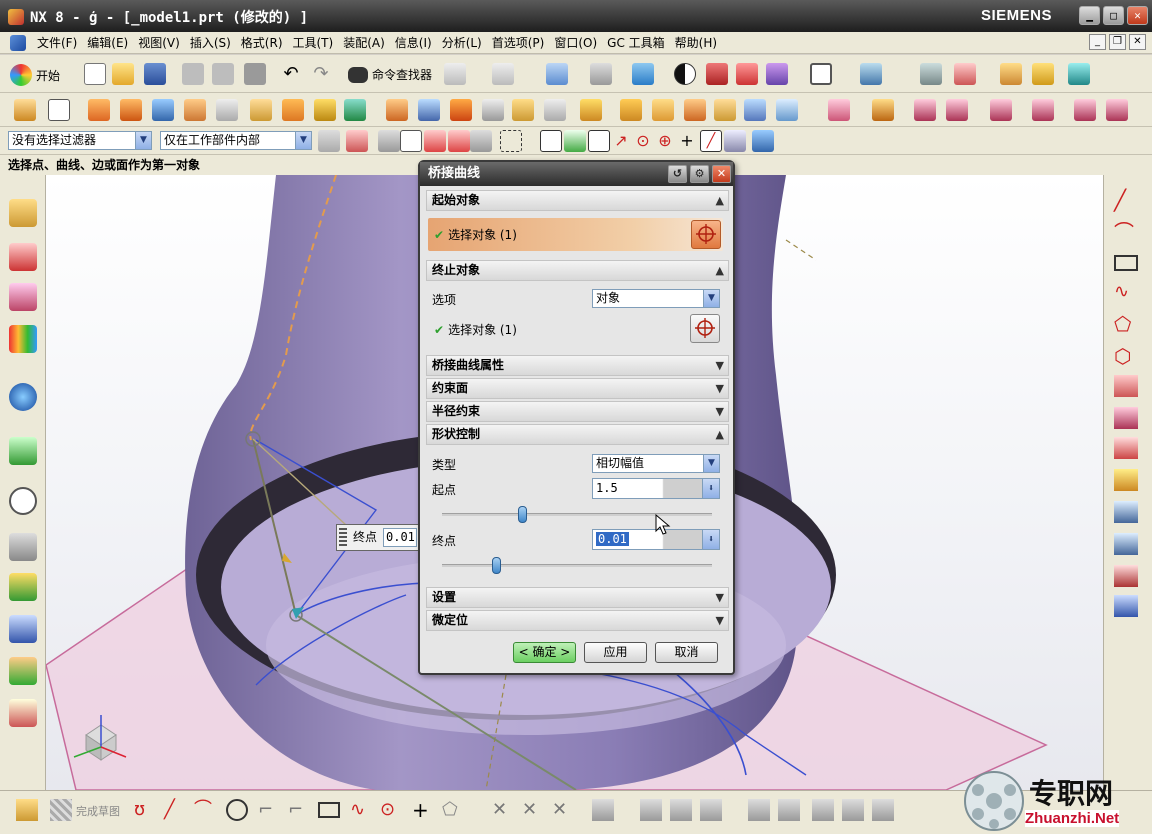  I want to click on minimize-icon: ▁, so click(1089, 15).